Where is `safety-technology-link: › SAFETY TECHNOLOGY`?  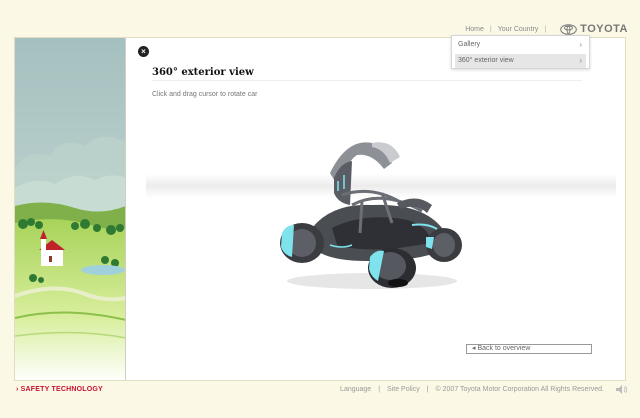
safety-technology-link: › SAFETY TECHNOLOGY is located at coordinates (59, 389).